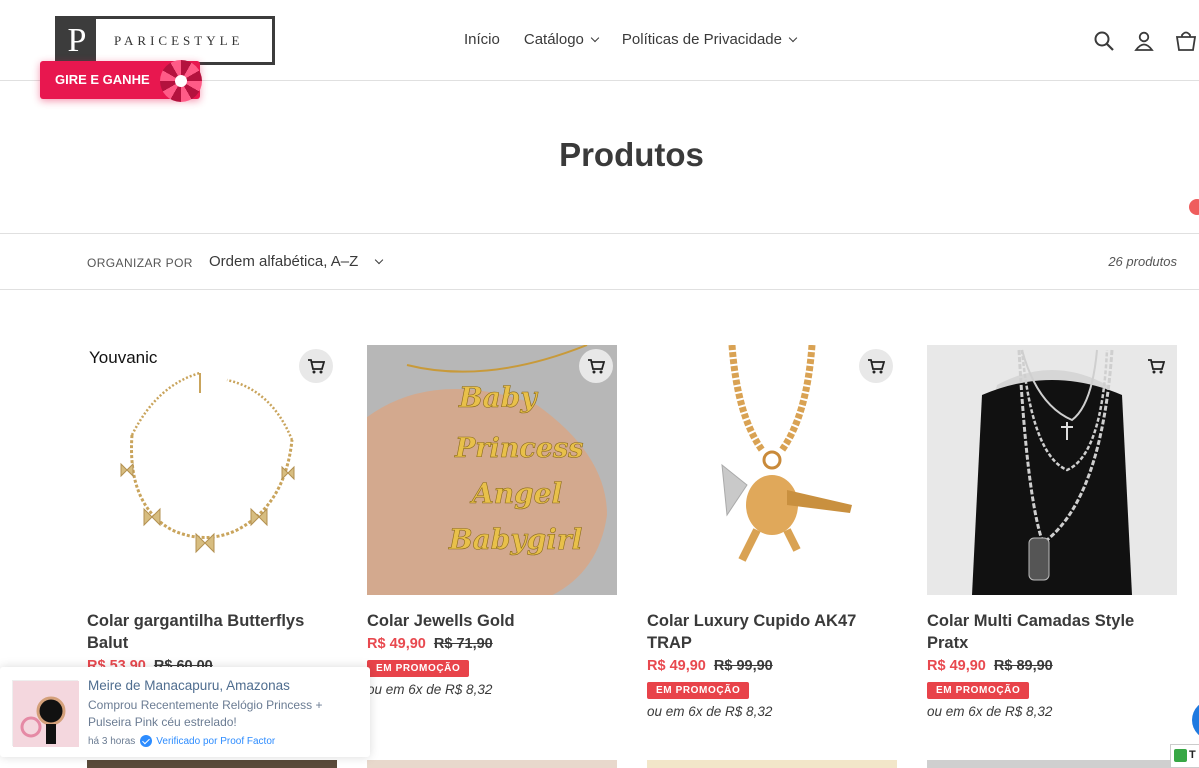  Describe the element at coordinates (112, 741) in the screenshot. I see `toast-time: há 3 horas` at that location.